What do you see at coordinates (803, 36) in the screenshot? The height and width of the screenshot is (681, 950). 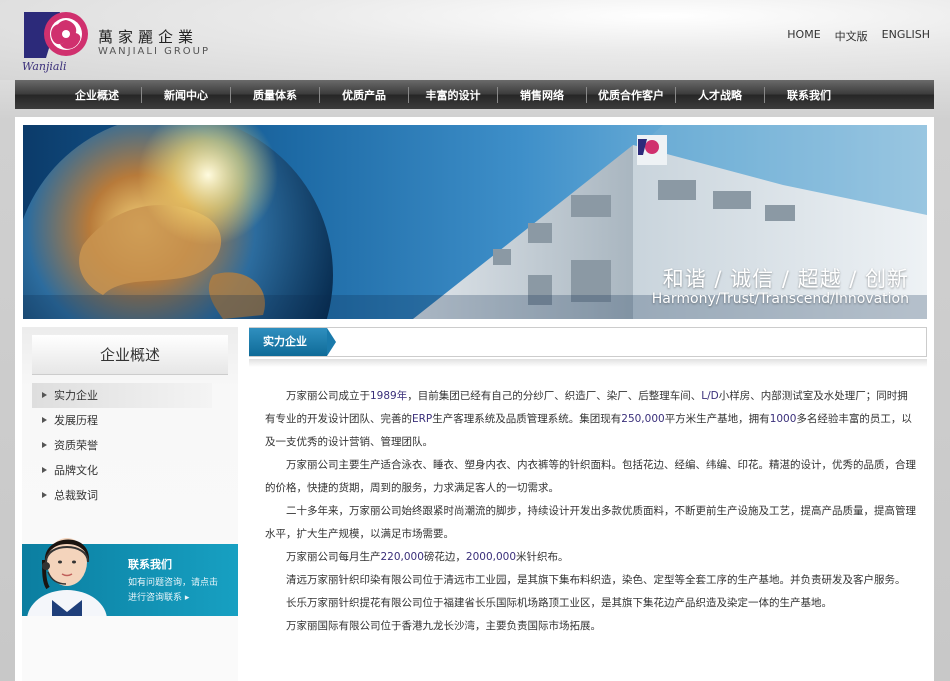 I see `home-link: HOME` at bounding box center [803, 36].